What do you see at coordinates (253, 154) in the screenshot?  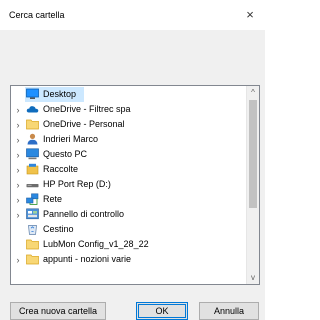 I see `scrollbar-thumb` at bounding box center [253, 154].